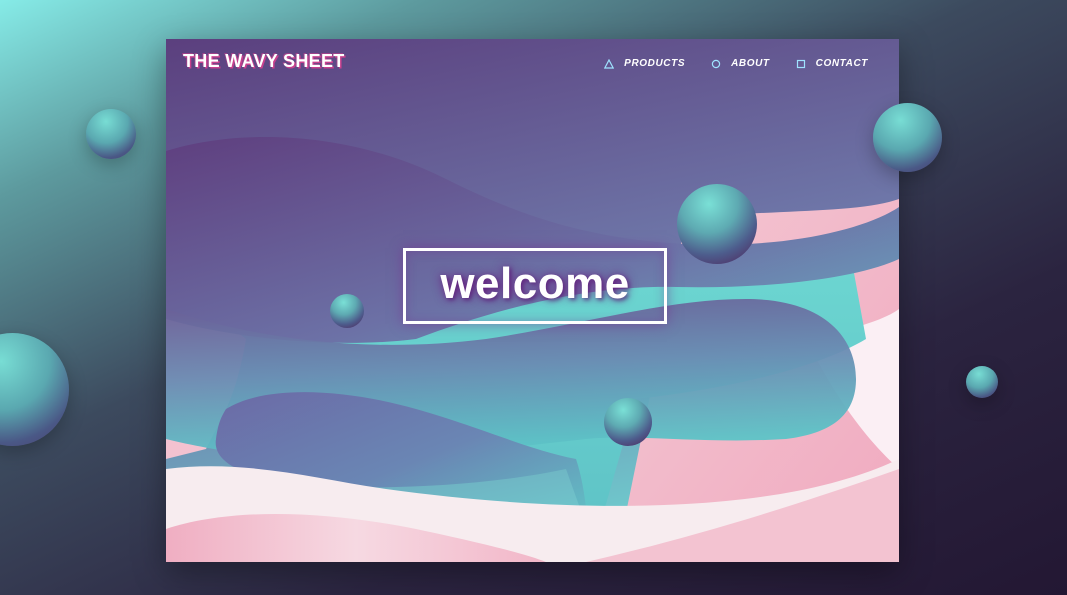 The height and width of the screenshot is (595, 1067). I want to click on nav-label: ABOUT, so click(750, 63).